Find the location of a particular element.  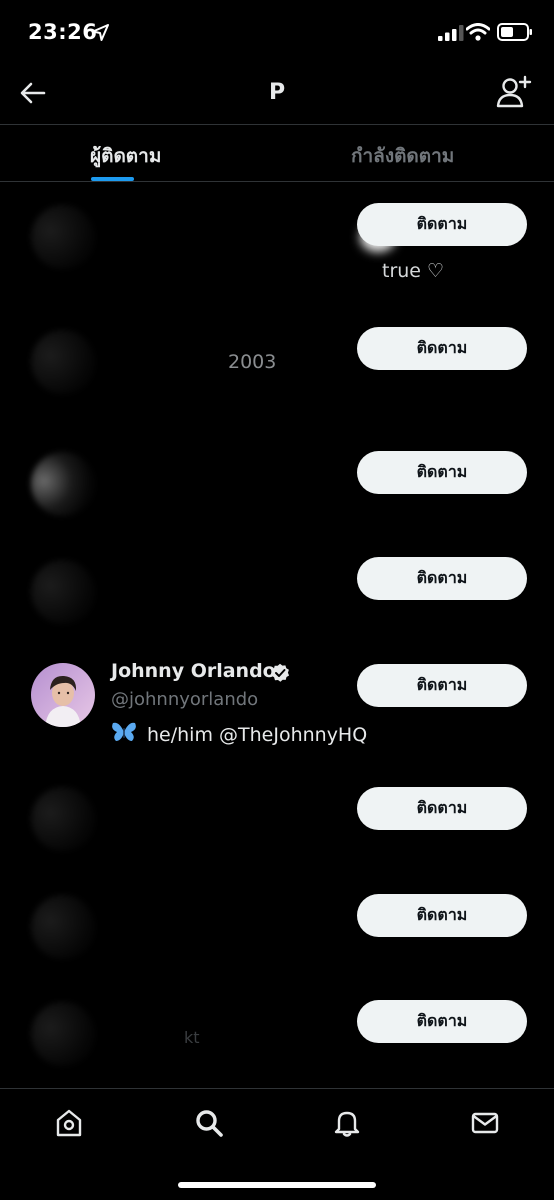

nav-search is located at coordinates (209, 1125).